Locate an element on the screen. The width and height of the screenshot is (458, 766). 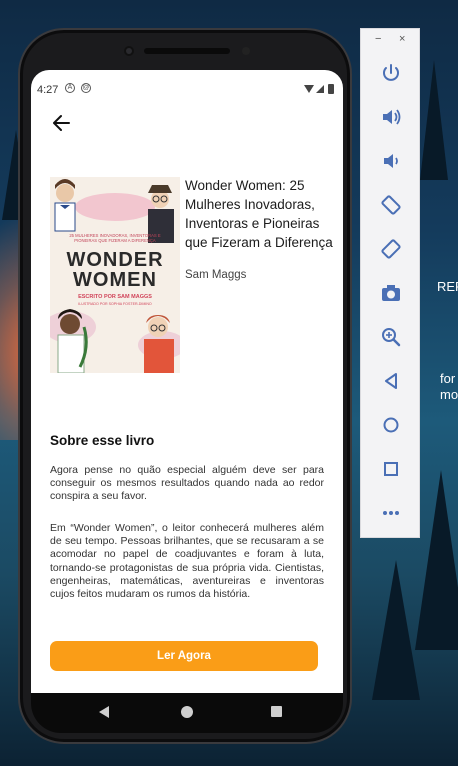
android-nav-bar is located at coordinates (187, 713).